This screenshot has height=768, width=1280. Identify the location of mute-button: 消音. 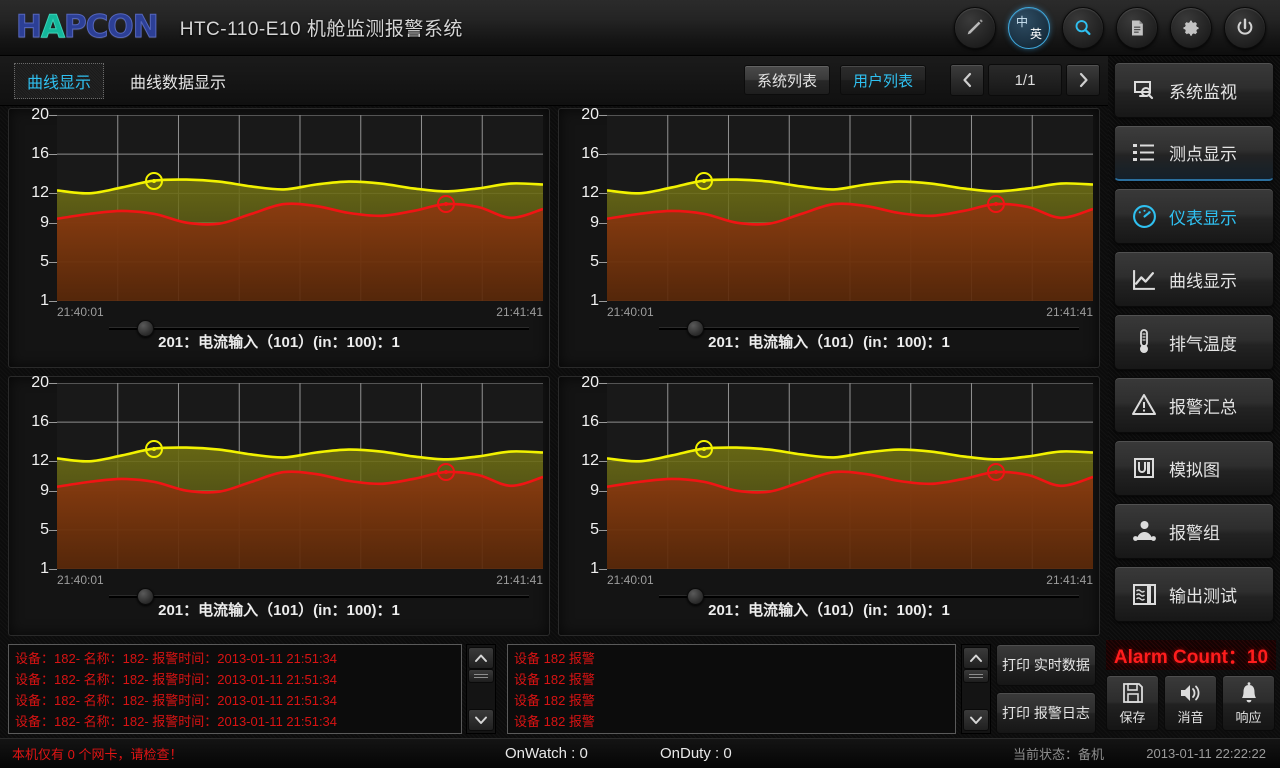
(1190, 703).